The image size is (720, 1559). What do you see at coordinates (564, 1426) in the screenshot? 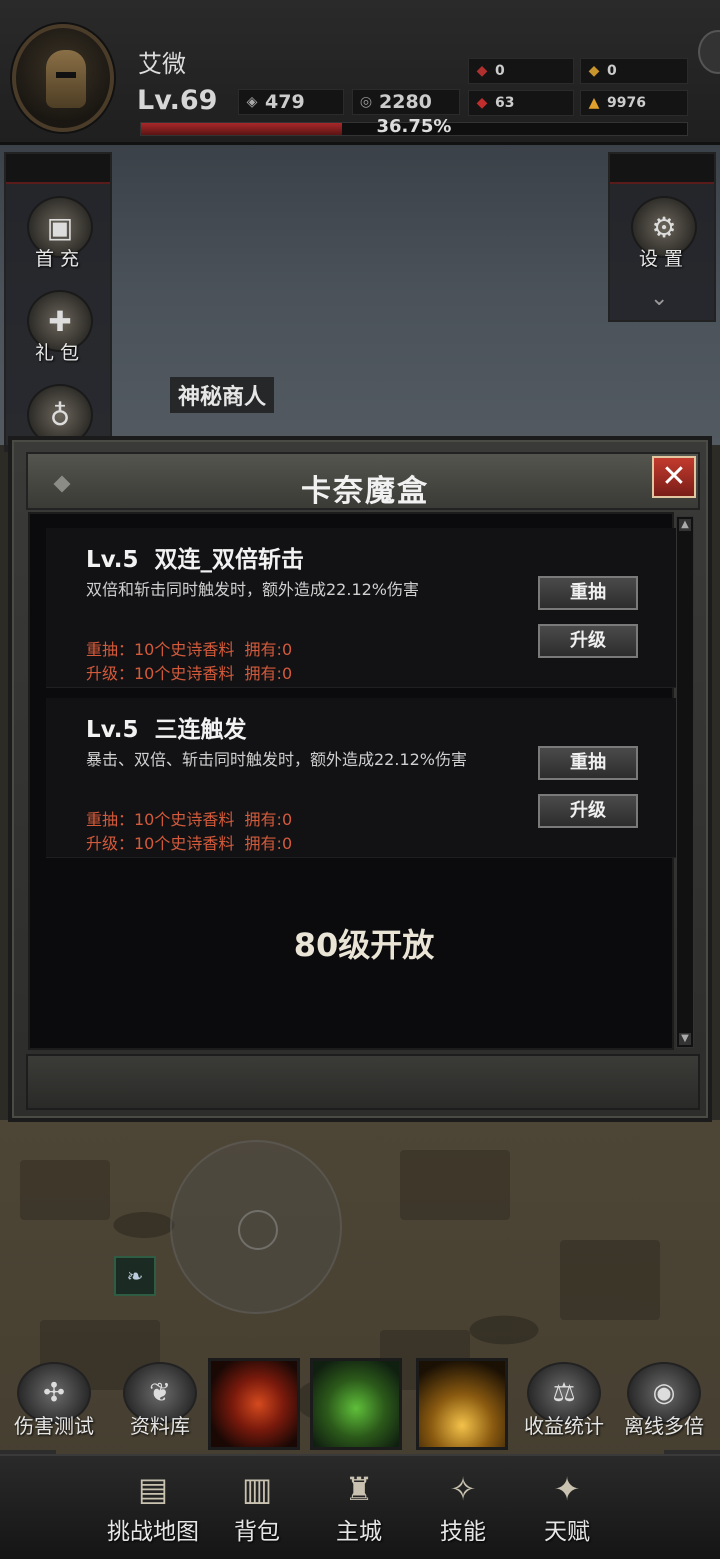
I see `income-stats-label: 收益统计` at bounding box center [564, 1426].